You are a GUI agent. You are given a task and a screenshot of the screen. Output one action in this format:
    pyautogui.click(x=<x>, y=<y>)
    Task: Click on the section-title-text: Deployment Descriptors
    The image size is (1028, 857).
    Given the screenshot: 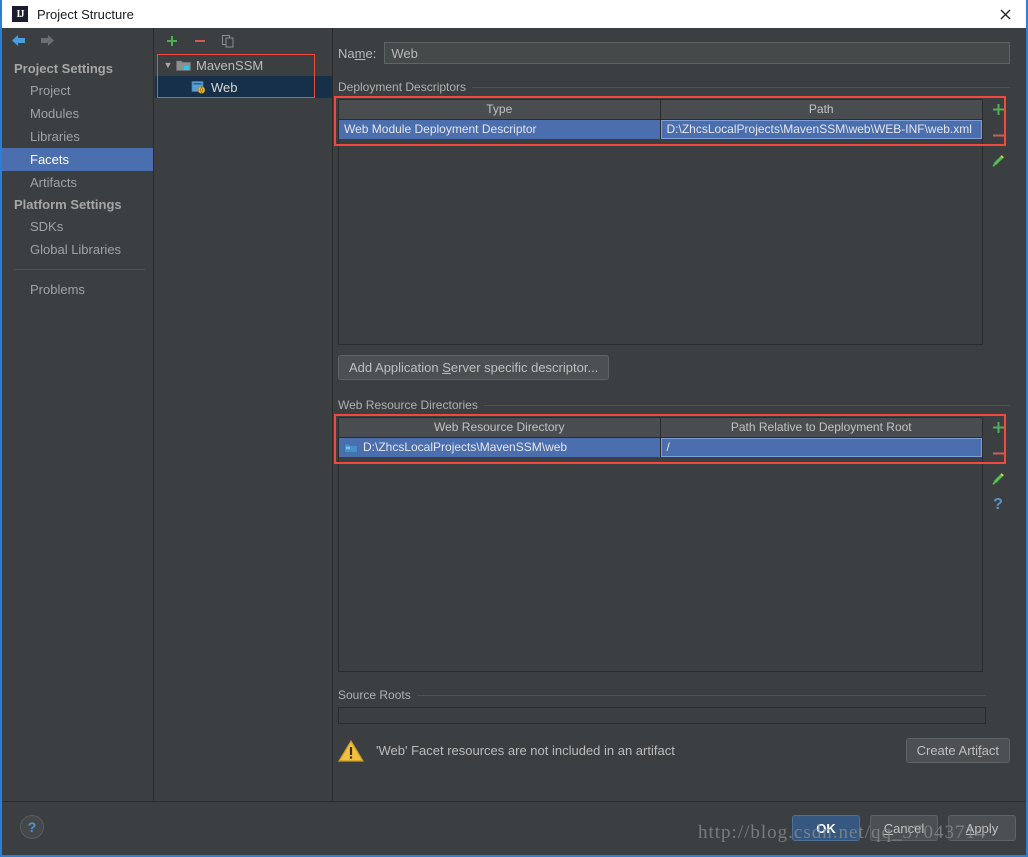 What is the action you would take?
    pyautogui.click(x=402, y=87)
    